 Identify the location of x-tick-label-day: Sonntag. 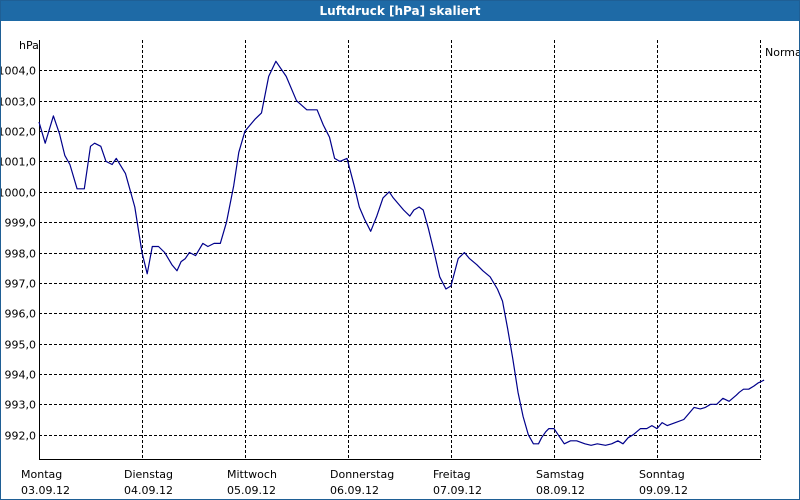
(662, 474).